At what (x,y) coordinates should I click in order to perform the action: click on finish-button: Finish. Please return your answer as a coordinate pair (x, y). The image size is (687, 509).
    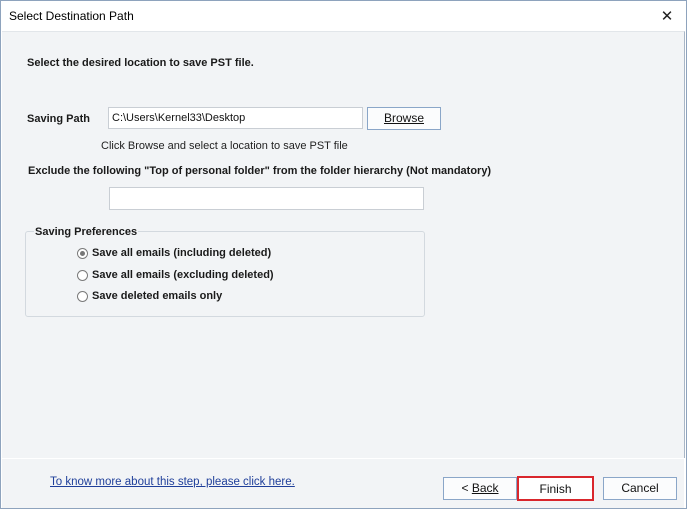
    Looking at the image, I should click on (555, 488).